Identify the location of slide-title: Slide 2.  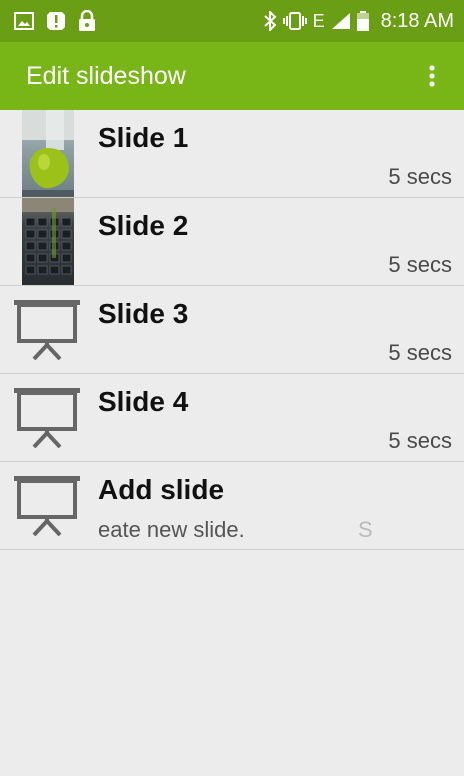
(143, 225).